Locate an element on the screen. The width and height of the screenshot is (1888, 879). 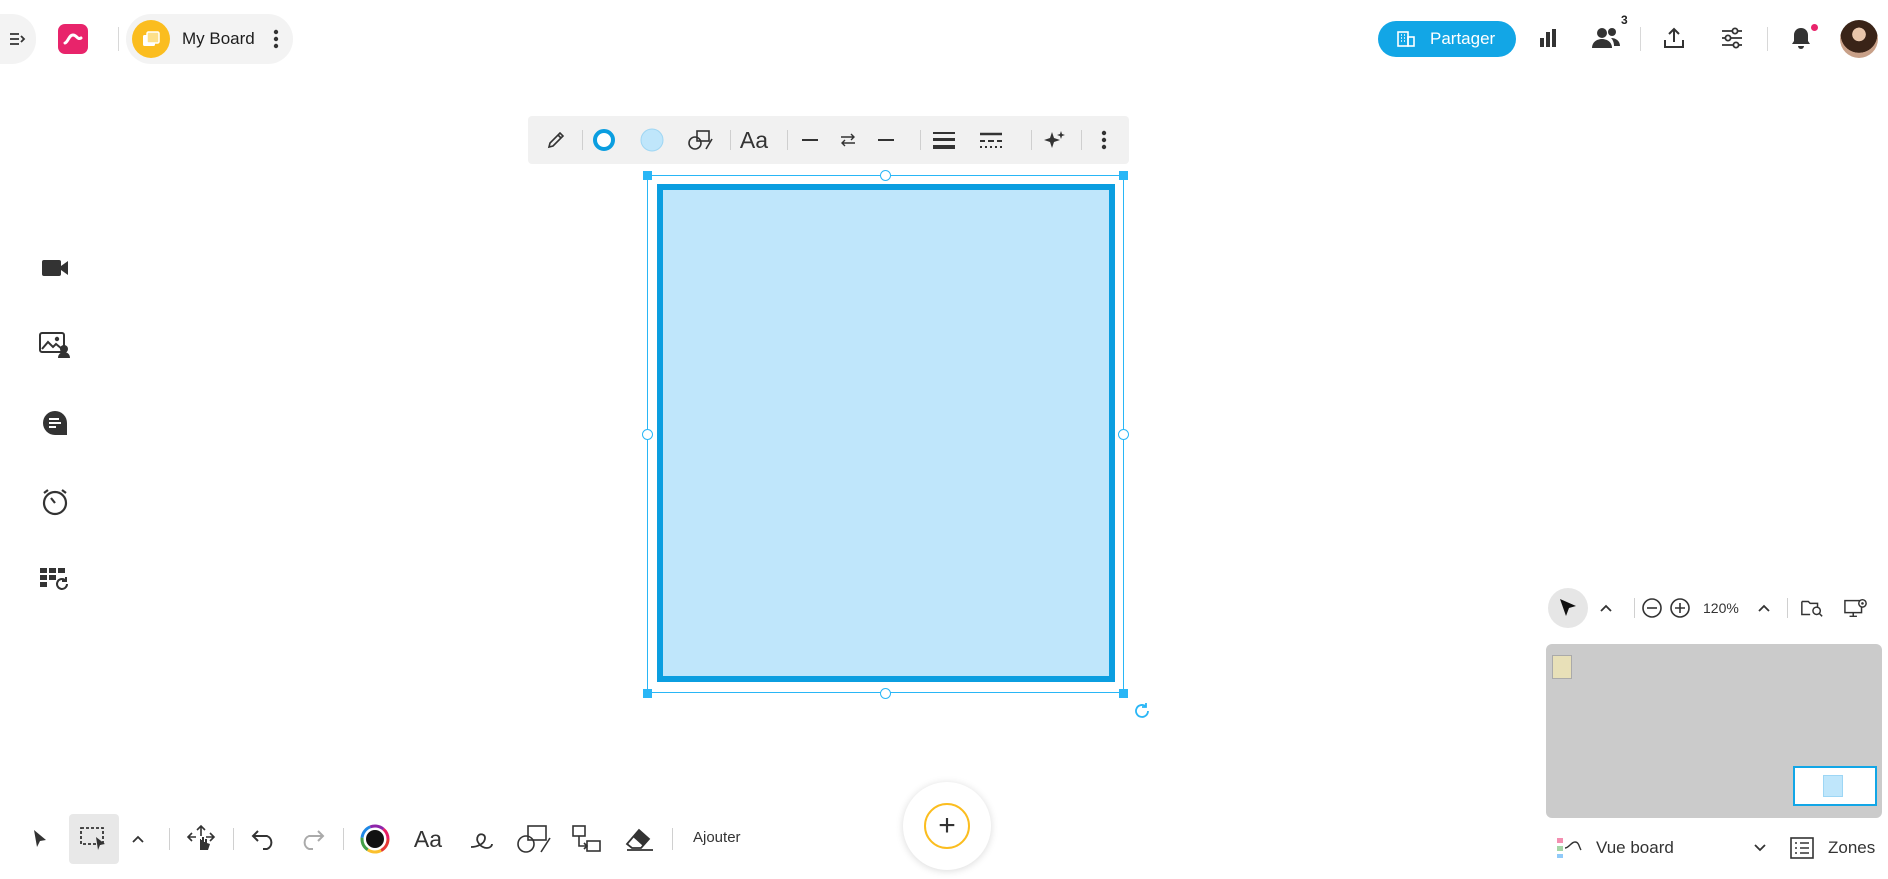
flowchart-connector-icon is located at coordinates (586, 838).